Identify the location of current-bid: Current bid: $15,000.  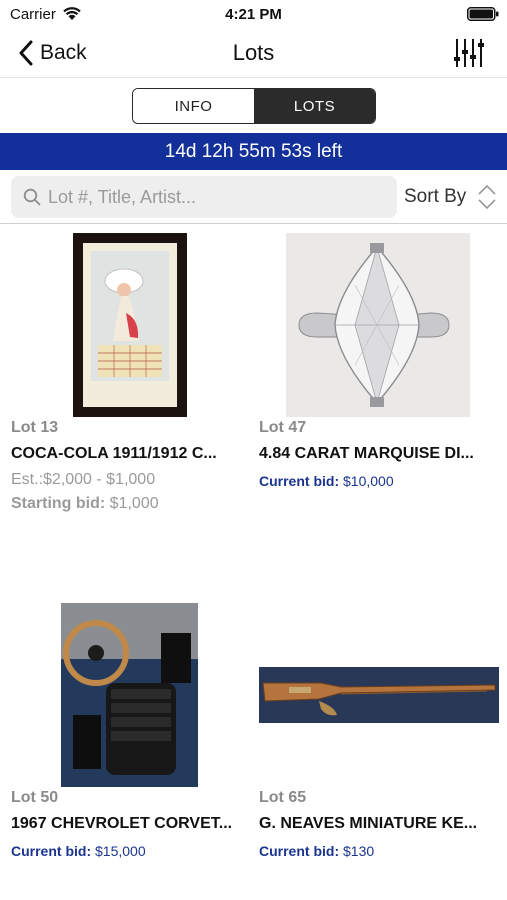
(78, 851).